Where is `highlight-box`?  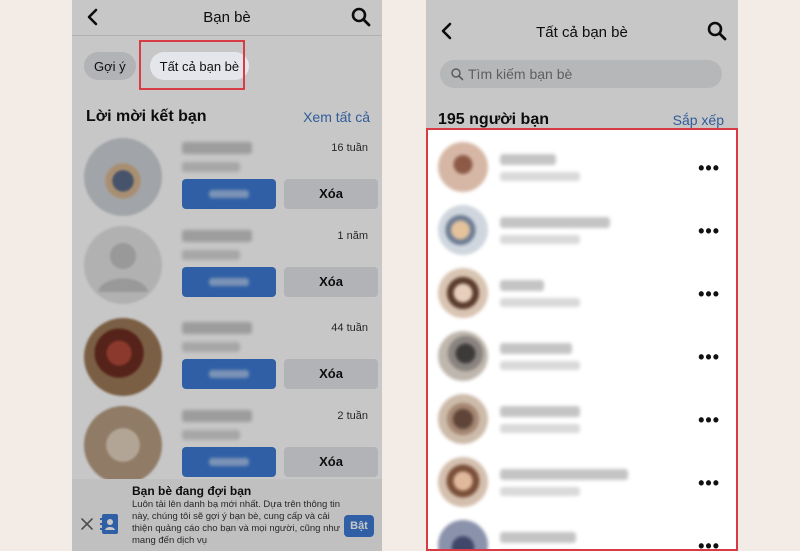 highlight-box is located at coordinates (192, 65).